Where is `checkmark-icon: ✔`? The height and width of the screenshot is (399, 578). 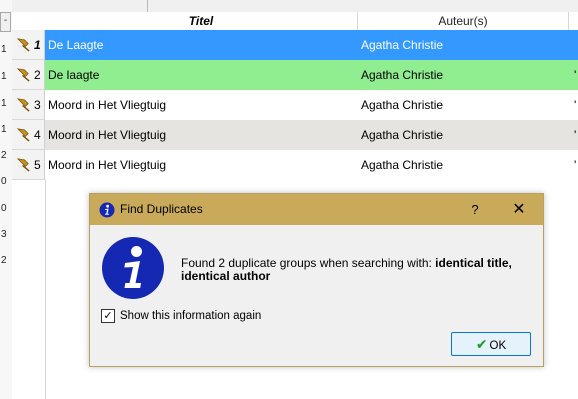
checkmark-icon: ✔ is located at coordinates (481, 344).